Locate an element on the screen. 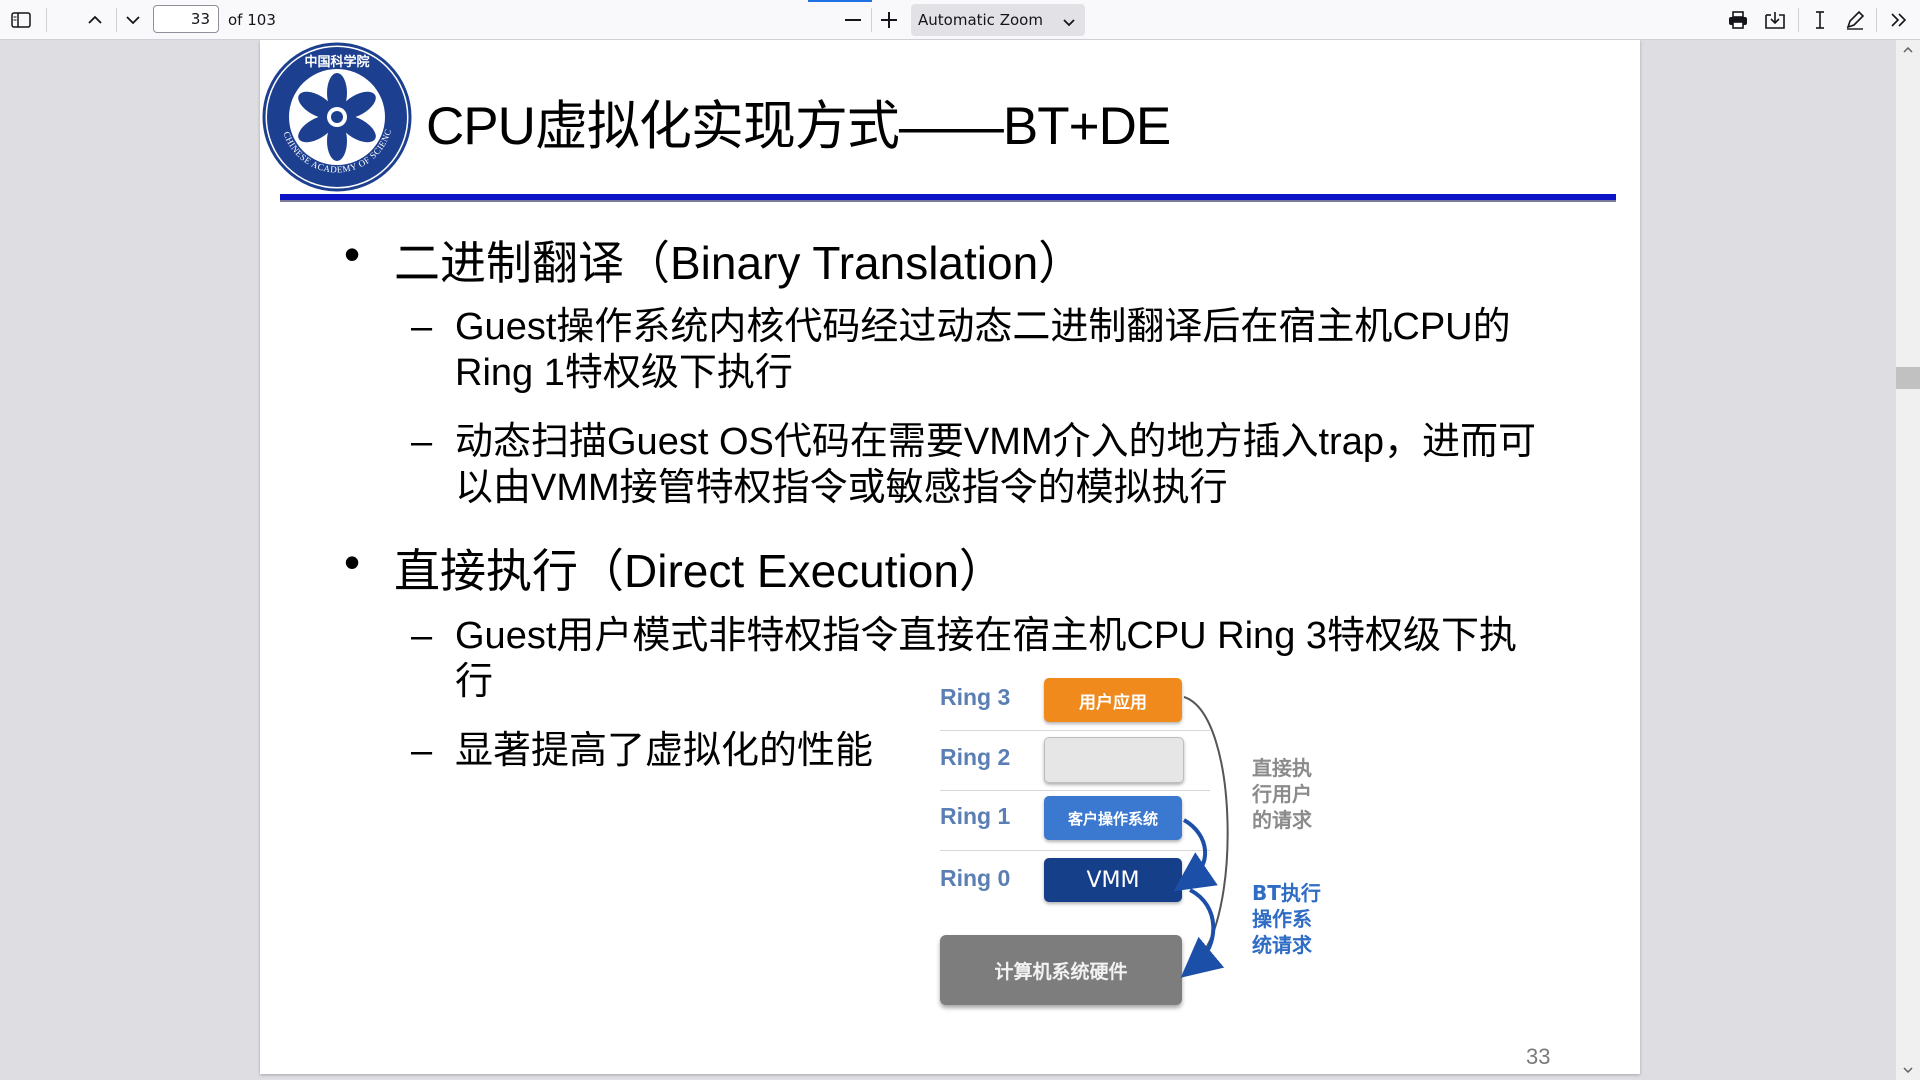 The width and height of the screenshot is (1920, 1080). scrollbar-thumb is located at coordinates (1908, 378).